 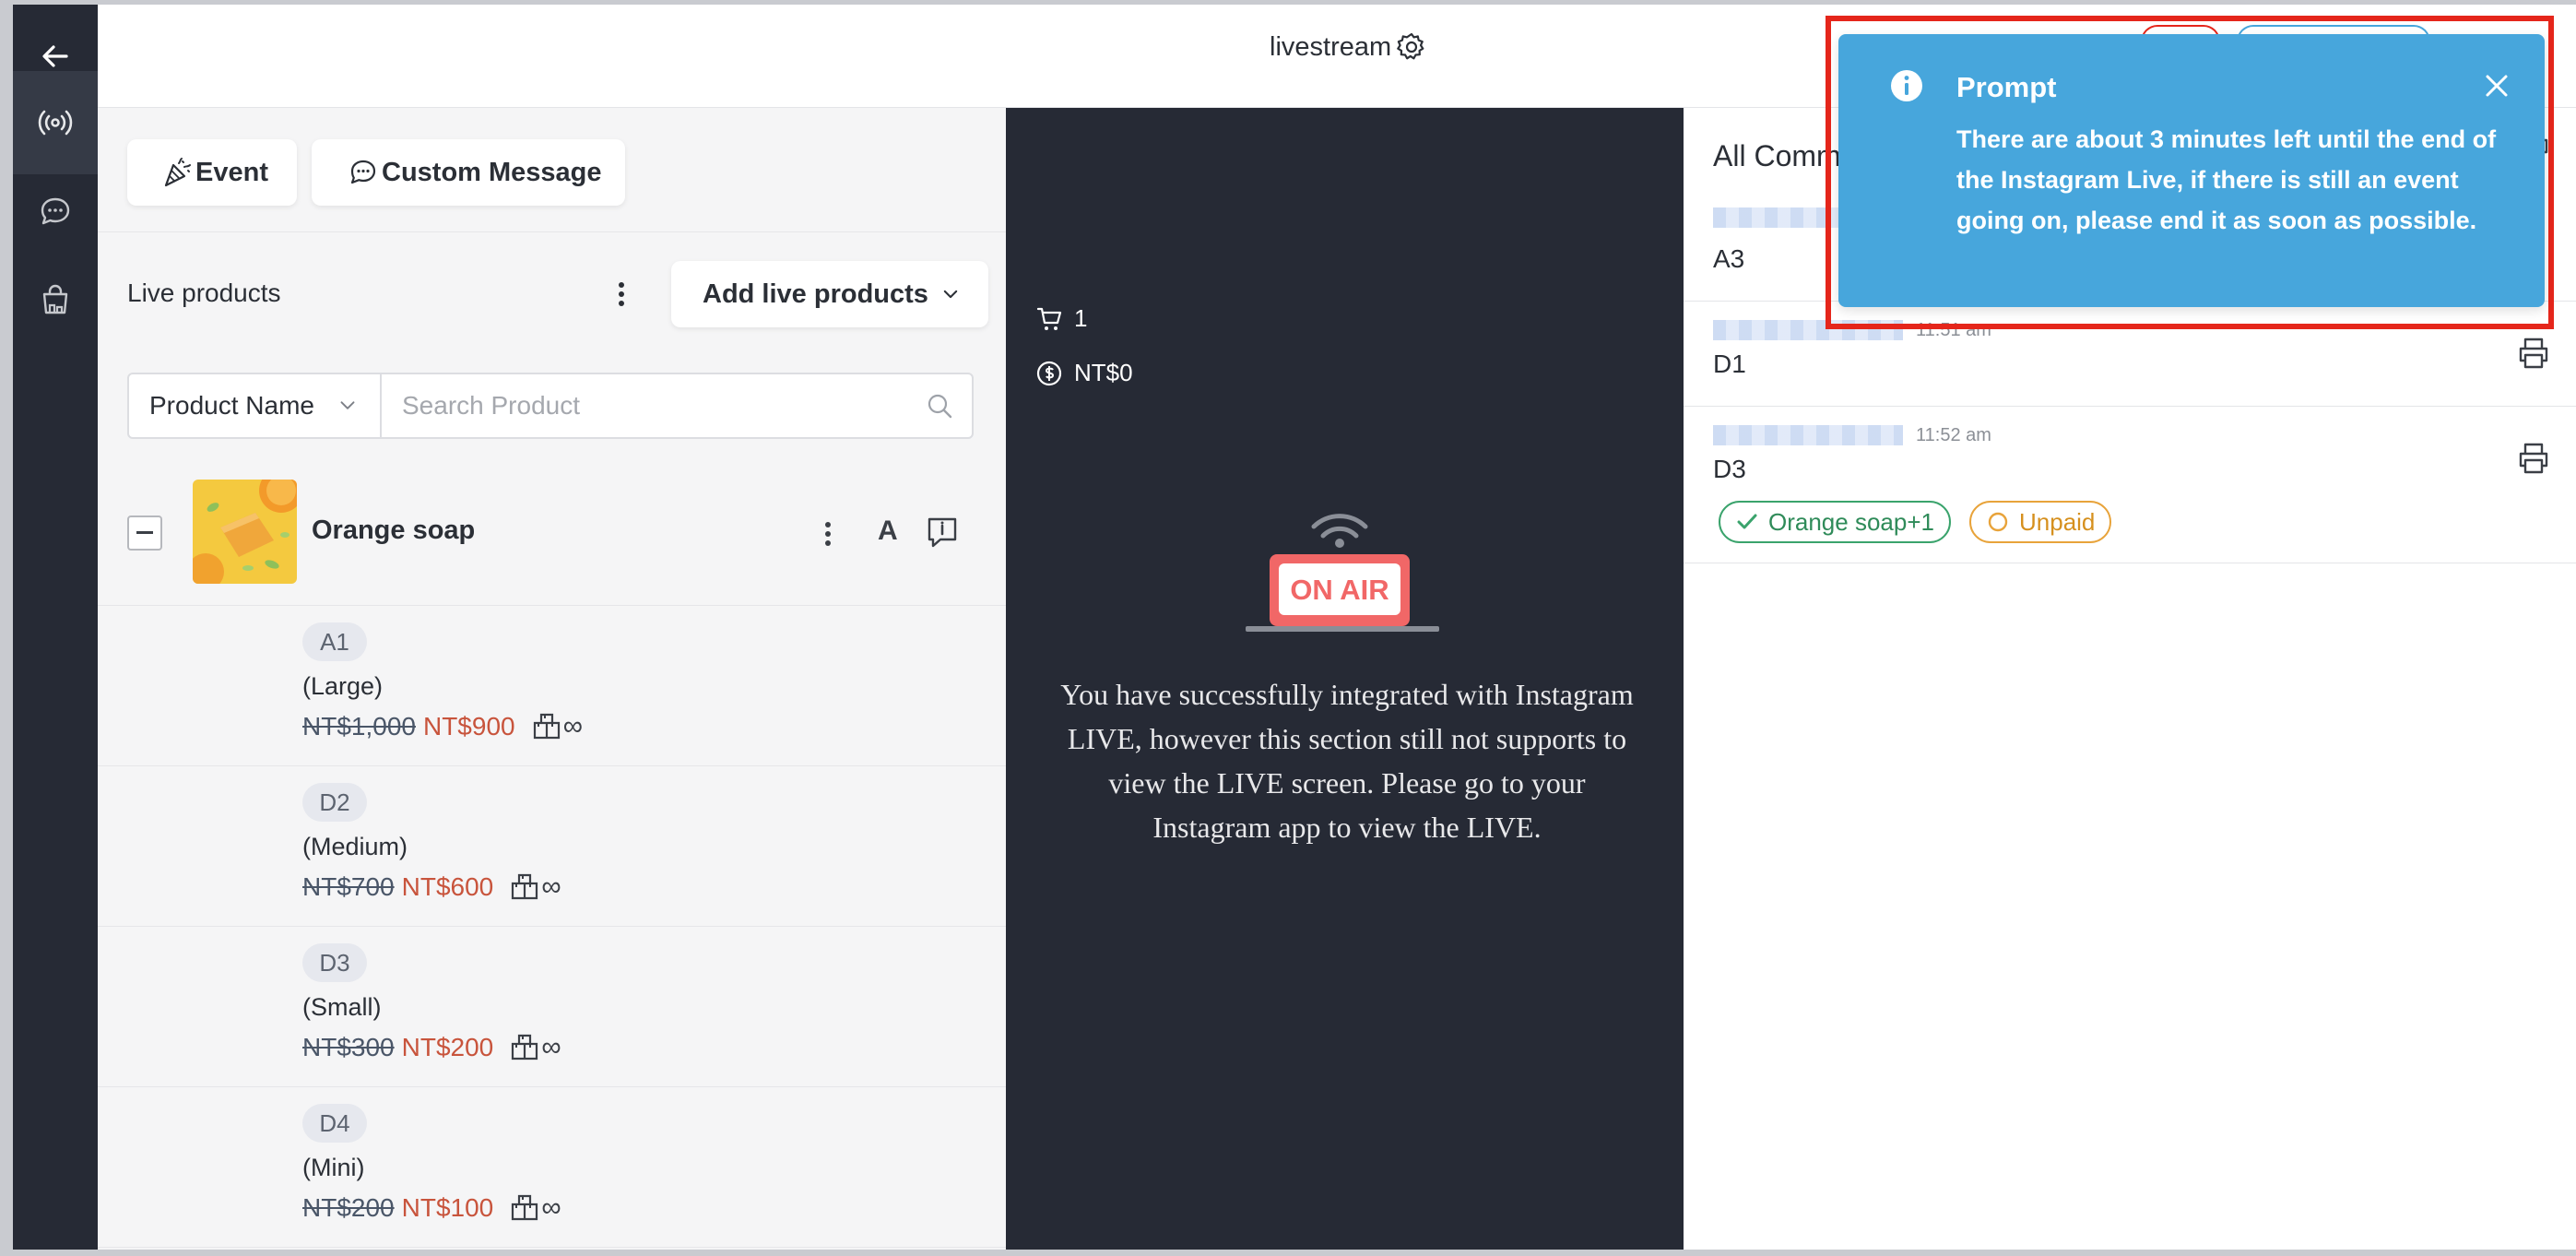 What do you see at coordinates (1729, 258) in the screenshot?
I see `comment-text: A3` at bounding box center [1729, 258].